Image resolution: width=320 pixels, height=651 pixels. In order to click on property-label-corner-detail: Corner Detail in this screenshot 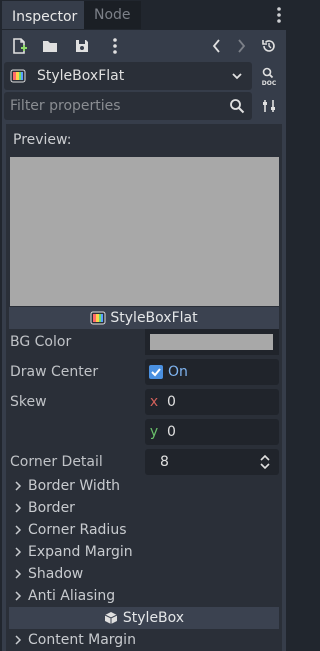, I will do `click(56, 462)`.